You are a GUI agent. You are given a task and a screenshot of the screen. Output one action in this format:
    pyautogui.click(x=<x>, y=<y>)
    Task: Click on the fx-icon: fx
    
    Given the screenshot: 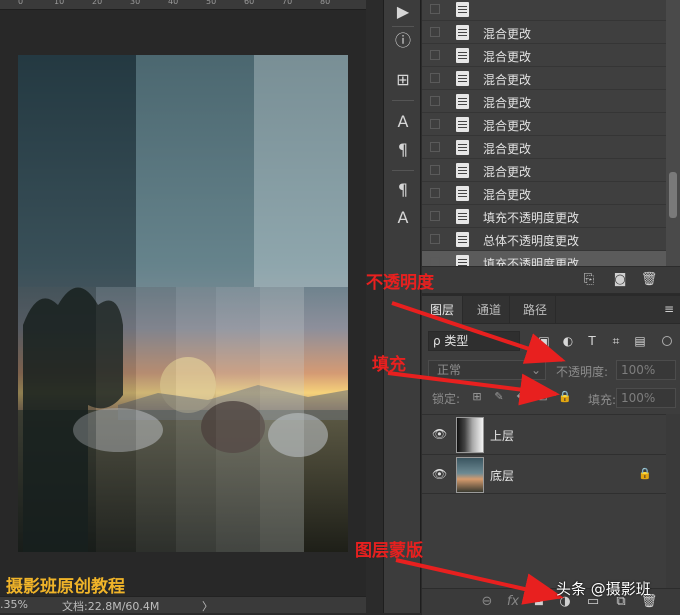 What is the action you would take?
    pyautogui.click(x=513, y=602)
    